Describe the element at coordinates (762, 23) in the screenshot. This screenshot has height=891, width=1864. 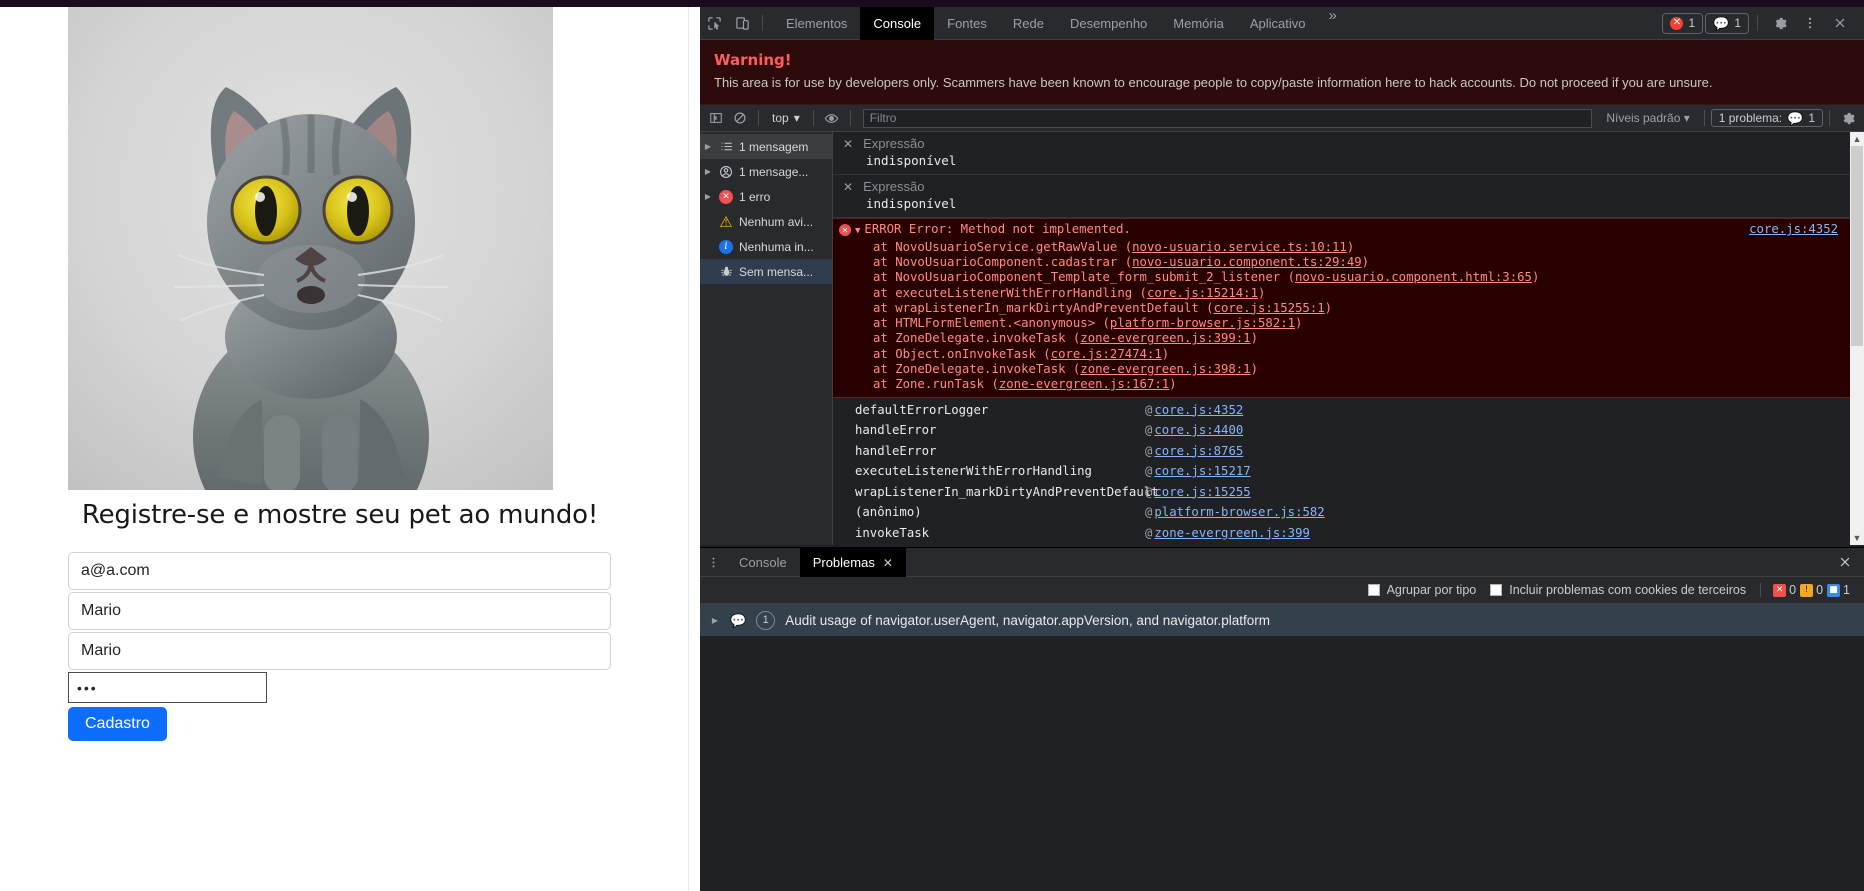
I see `toolbar-divider` at that location.